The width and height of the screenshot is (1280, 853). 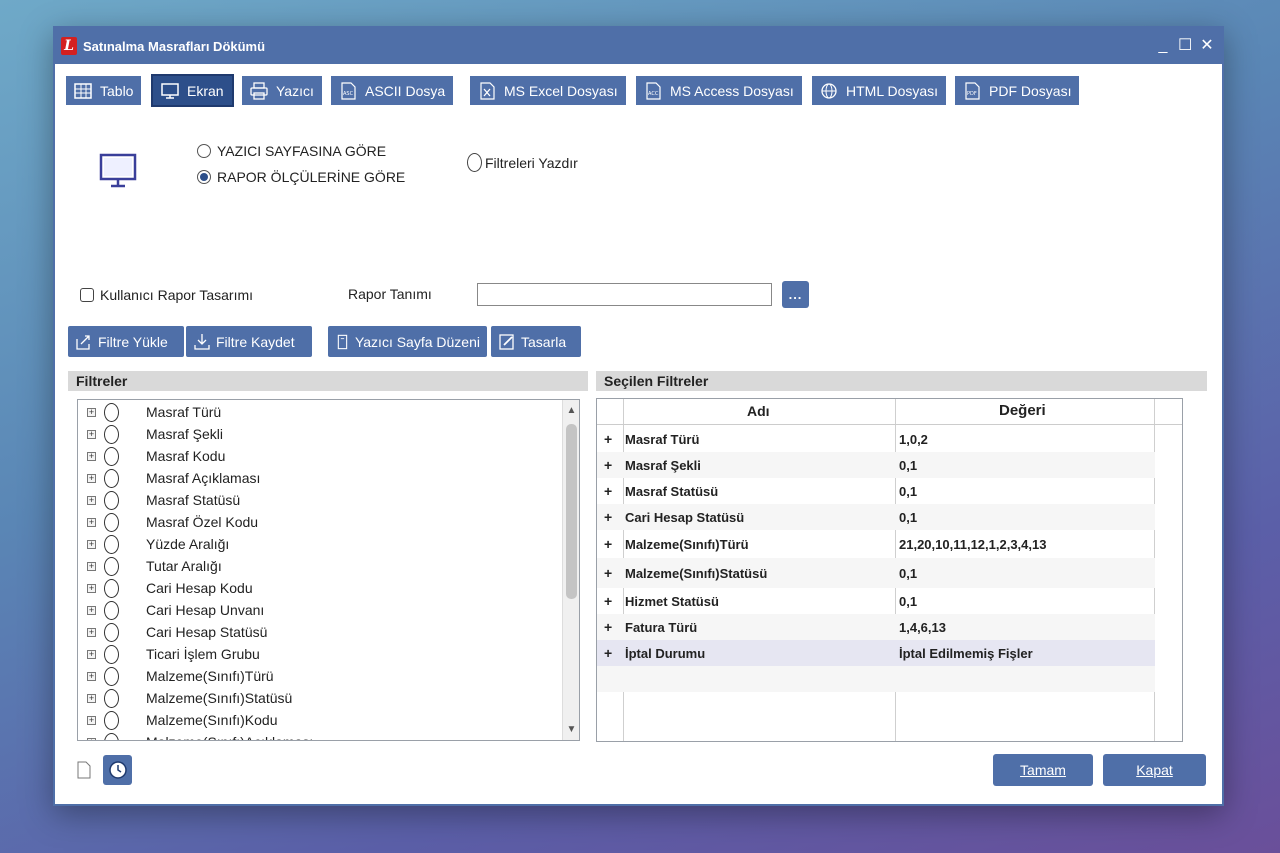 I want to click on filter-list-item: + Ticari İşlem Grubu, so click(x=320, y=654).